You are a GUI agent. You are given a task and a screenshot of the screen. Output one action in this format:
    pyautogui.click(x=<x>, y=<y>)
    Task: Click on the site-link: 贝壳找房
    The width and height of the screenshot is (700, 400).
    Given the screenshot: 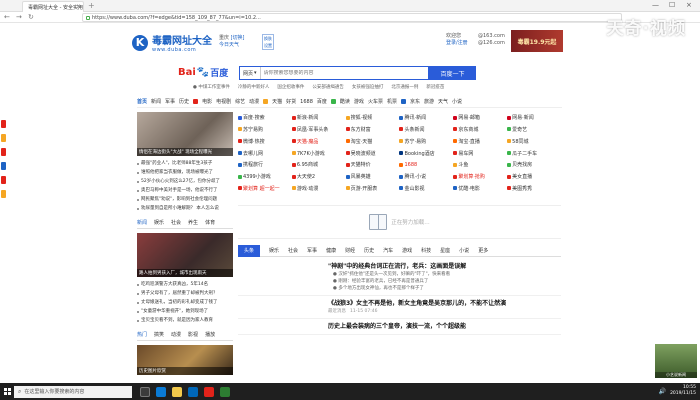 What is the action you would take?
    pyautogui.click(x=534, y=164)
    